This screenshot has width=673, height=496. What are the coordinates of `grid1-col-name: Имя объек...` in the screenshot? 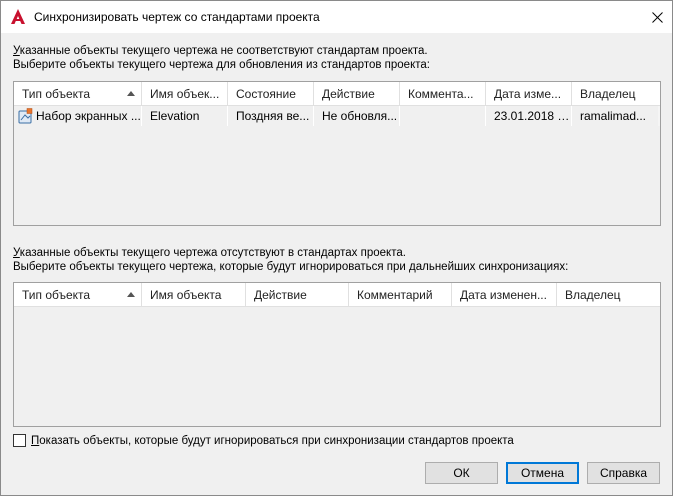 It's located at (185, 94).